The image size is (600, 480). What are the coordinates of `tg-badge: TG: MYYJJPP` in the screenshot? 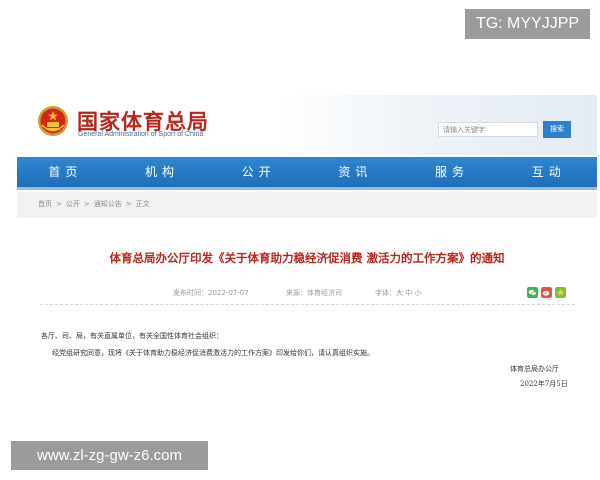 It's located at (527, 24).